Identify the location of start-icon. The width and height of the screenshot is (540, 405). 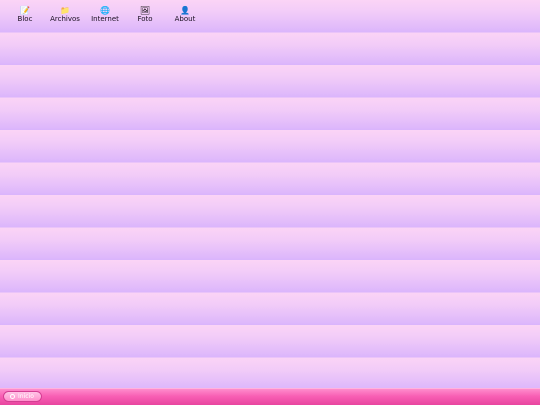
(12, 396).